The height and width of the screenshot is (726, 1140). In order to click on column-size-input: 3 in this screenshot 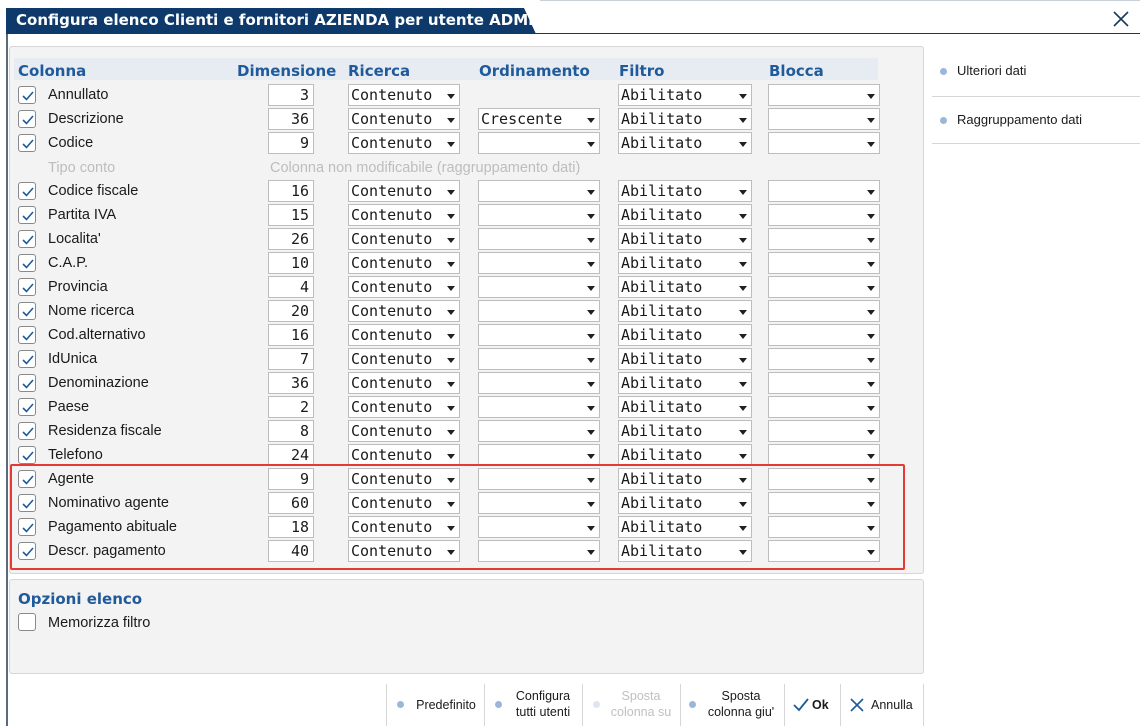, I will do `click(291, 95)`.